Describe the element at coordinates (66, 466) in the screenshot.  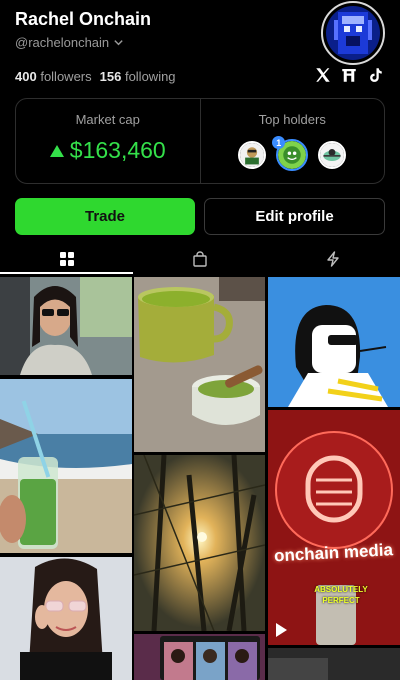
I see `media-matcha-beach` at that location.